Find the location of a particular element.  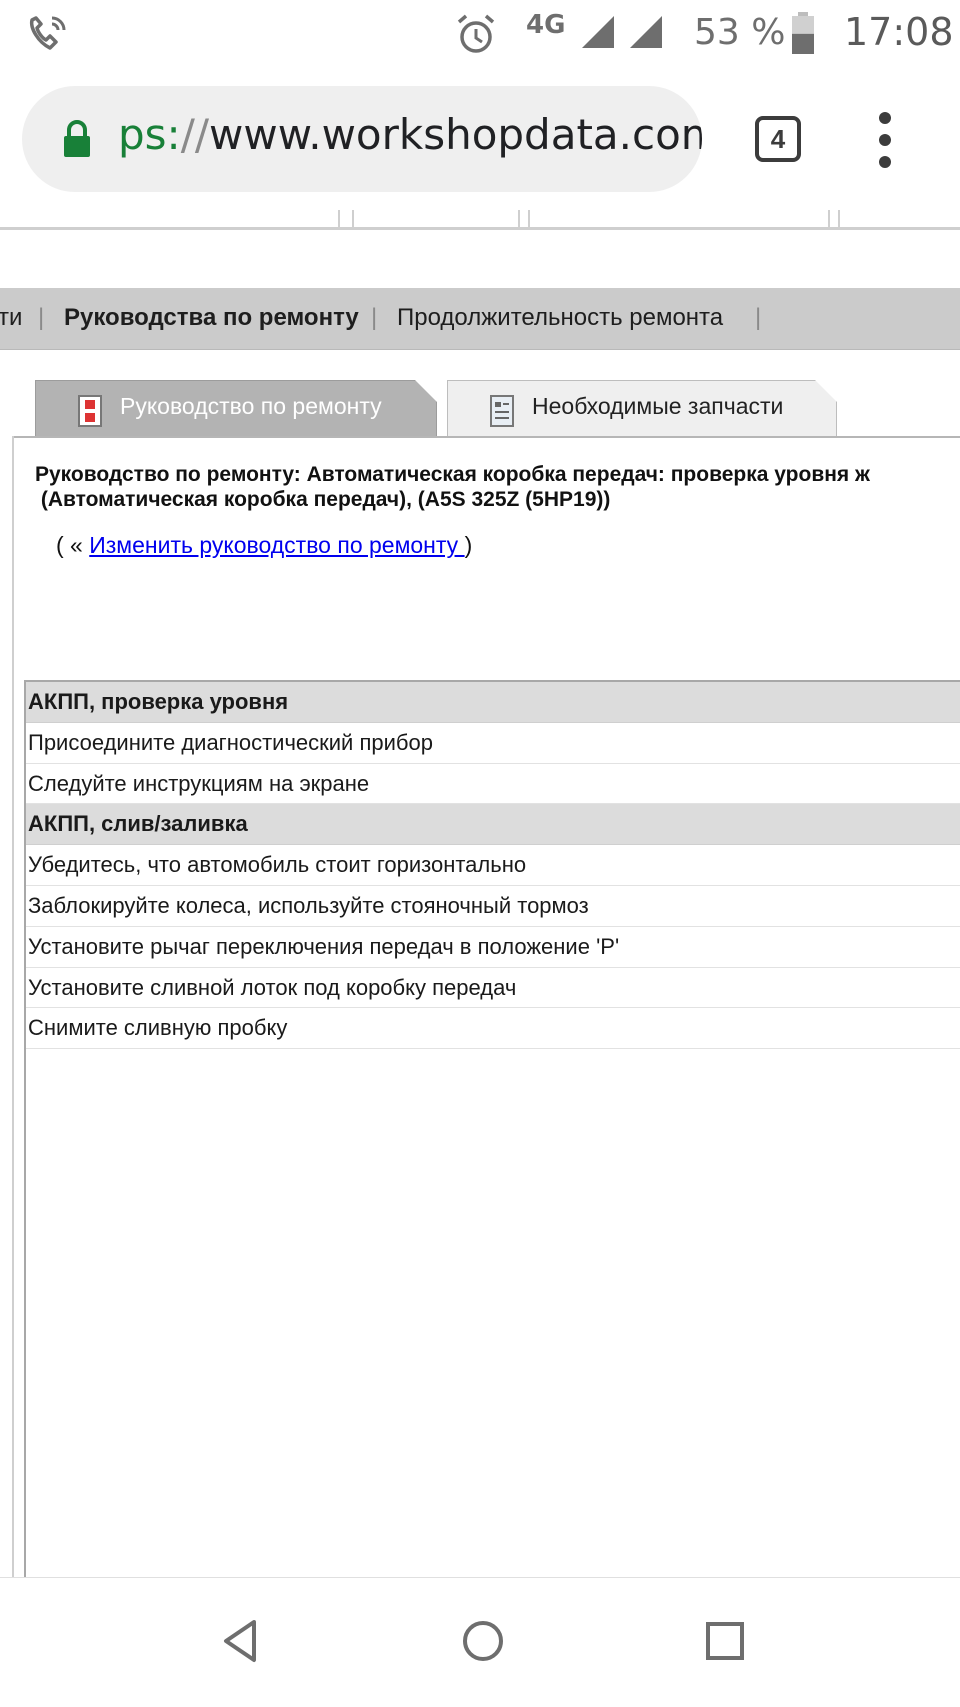

tab-label: Руководство по ремонту is located at coordinates (251, 406).